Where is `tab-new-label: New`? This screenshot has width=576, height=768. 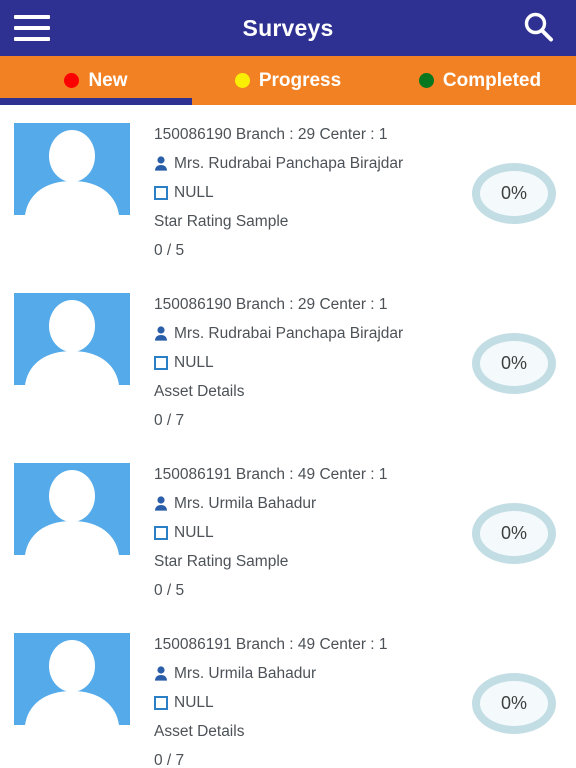 tab-new-label: New is located at coordinates (108, 80).